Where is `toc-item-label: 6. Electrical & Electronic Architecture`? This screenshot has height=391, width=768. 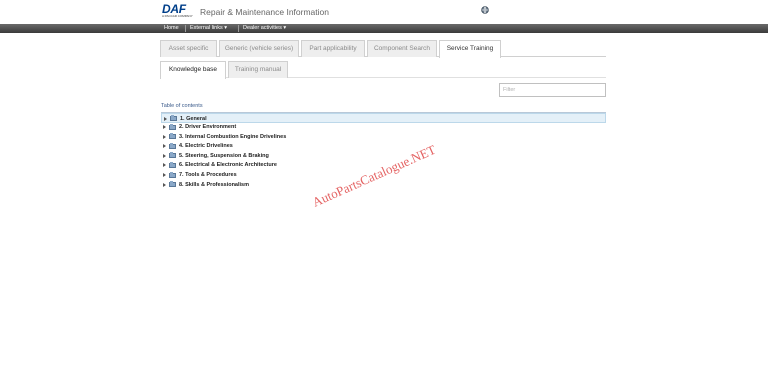
toc-item-label: 6. Electrical & Electronic Architecture is located at coordinates (228, 165).